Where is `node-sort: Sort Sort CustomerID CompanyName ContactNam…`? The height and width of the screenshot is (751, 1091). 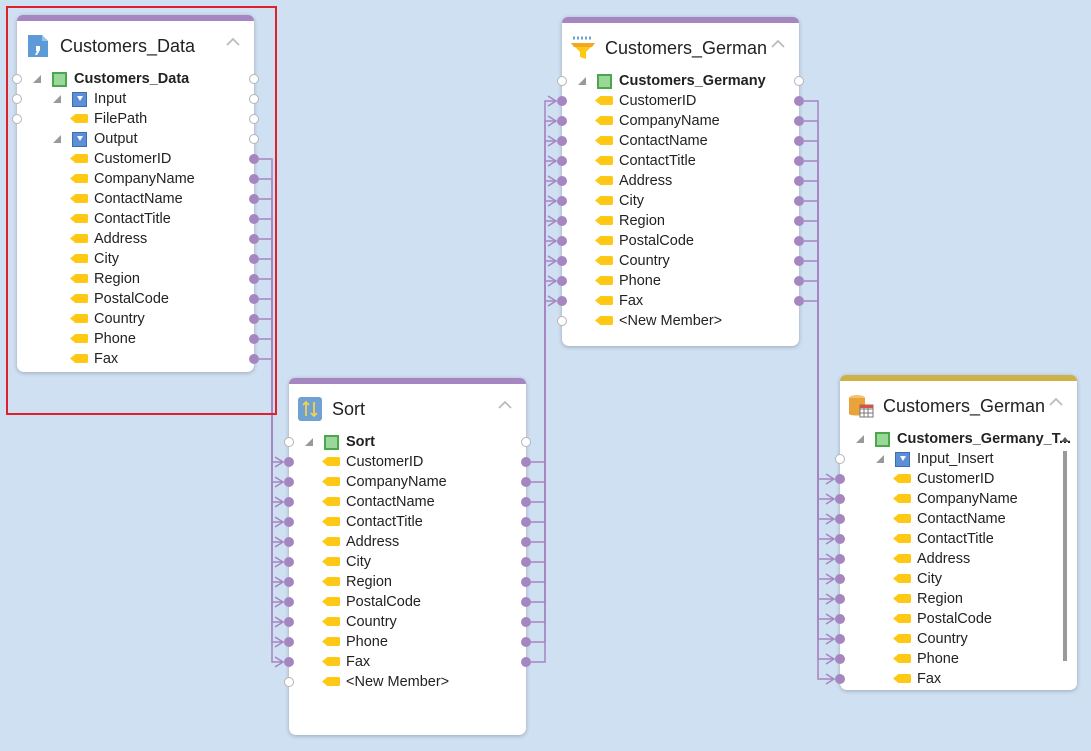
node-sort: Sort Sort CustomerID CompanyName ContactNam… is located at coordinates (407, 556).